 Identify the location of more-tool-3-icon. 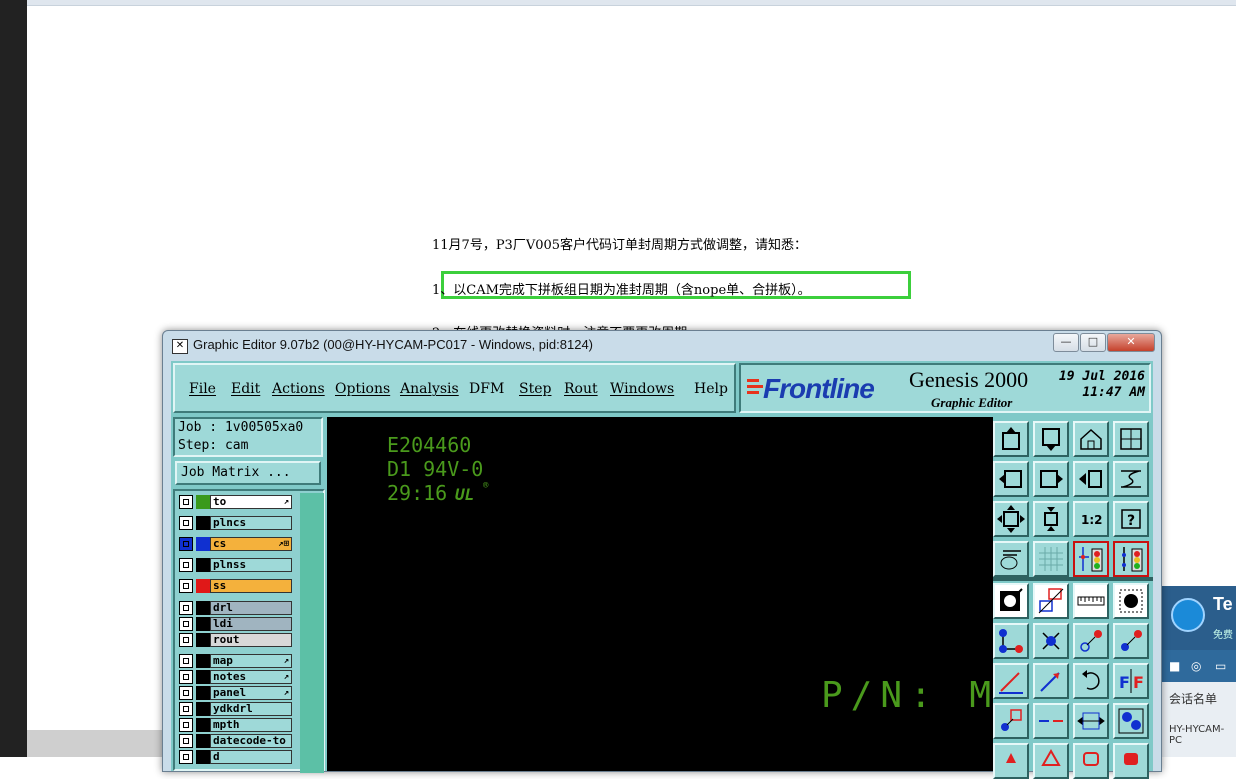
(1091, 761).